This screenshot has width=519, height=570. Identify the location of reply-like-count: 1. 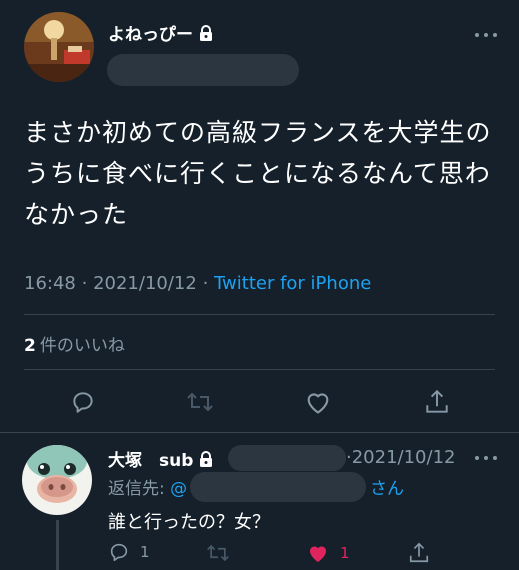
(345, 553).